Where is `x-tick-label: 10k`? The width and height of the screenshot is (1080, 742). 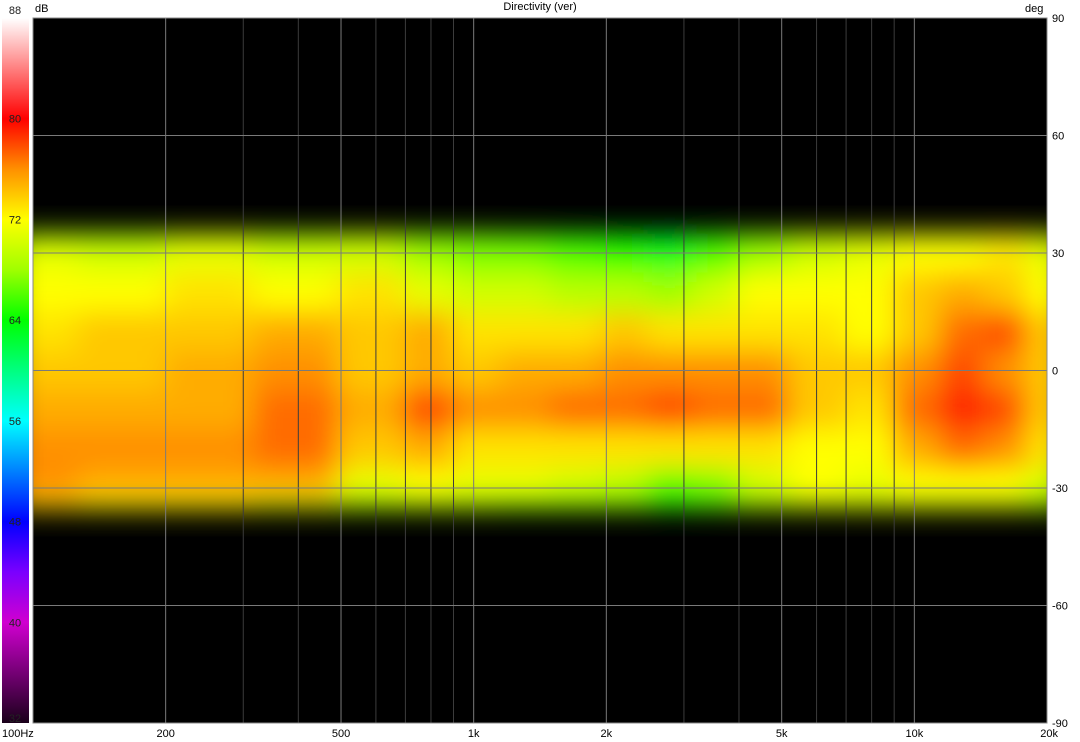 x-tick-label: 10k is located at coordinates (914, 734).